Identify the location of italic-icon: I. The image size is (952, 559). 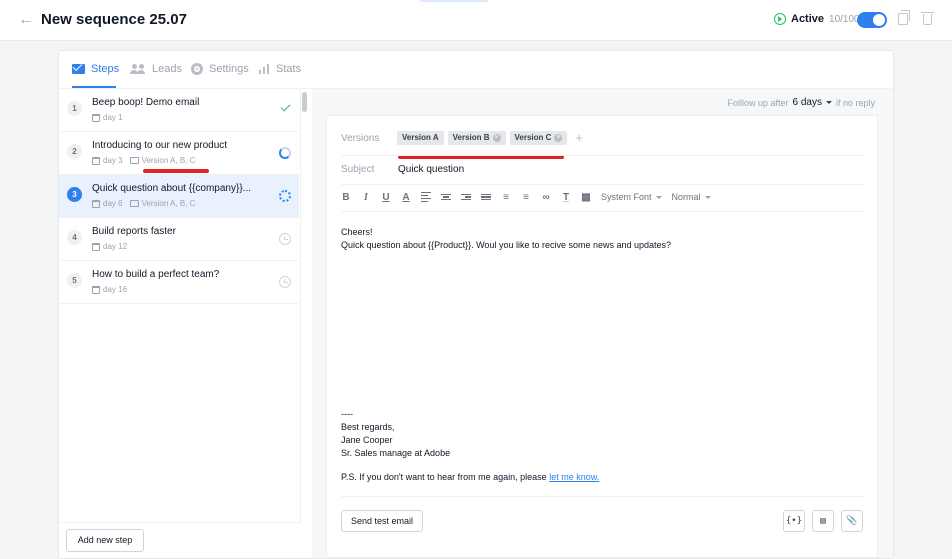
(366, 197).